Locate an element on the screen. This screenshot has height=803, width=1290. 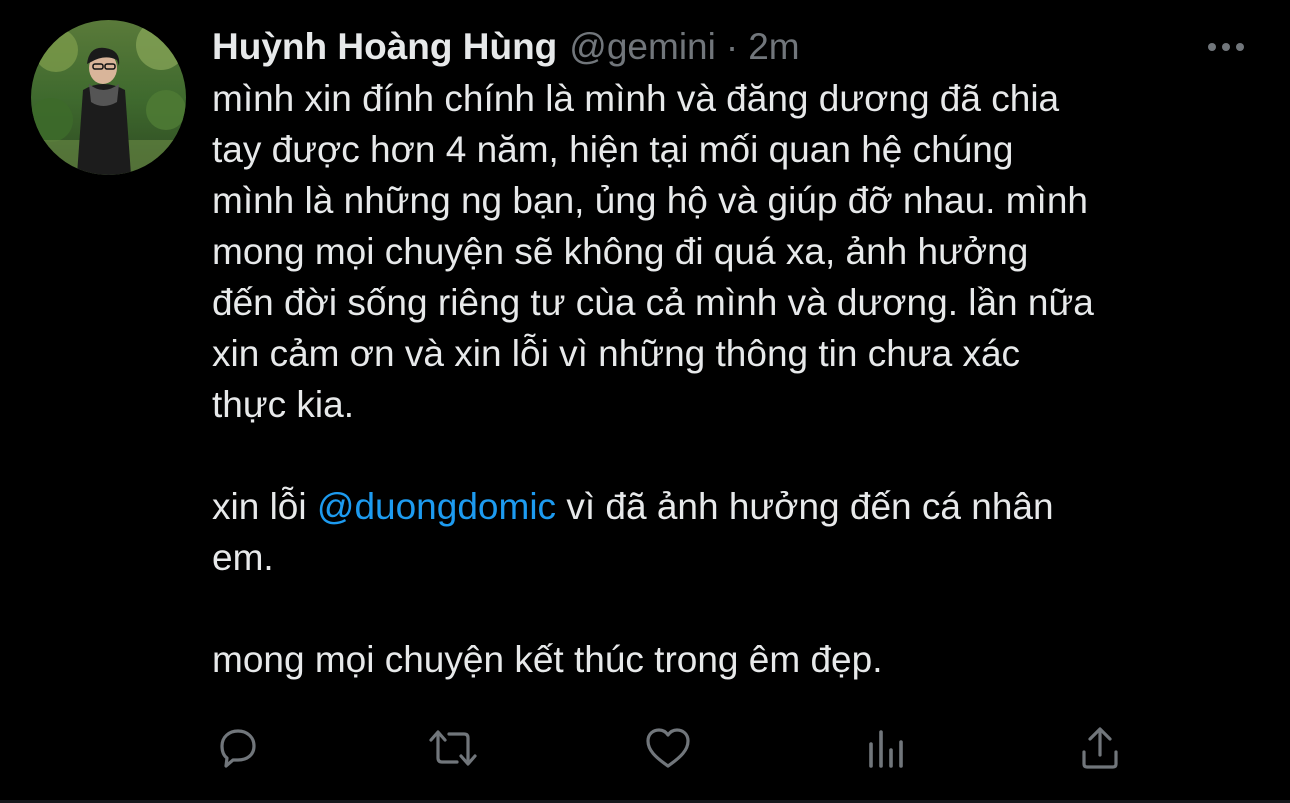
analytics-bars-icon is located at coordinates (886, 749).